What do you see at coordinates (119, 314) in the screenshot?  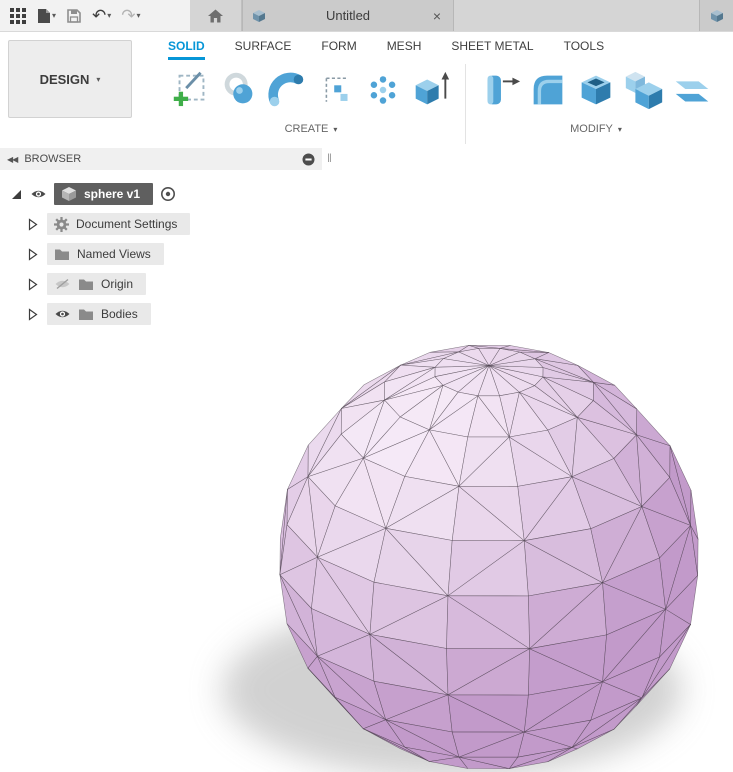 I see `node-label: Bodies` at bounding box center [119, 314].